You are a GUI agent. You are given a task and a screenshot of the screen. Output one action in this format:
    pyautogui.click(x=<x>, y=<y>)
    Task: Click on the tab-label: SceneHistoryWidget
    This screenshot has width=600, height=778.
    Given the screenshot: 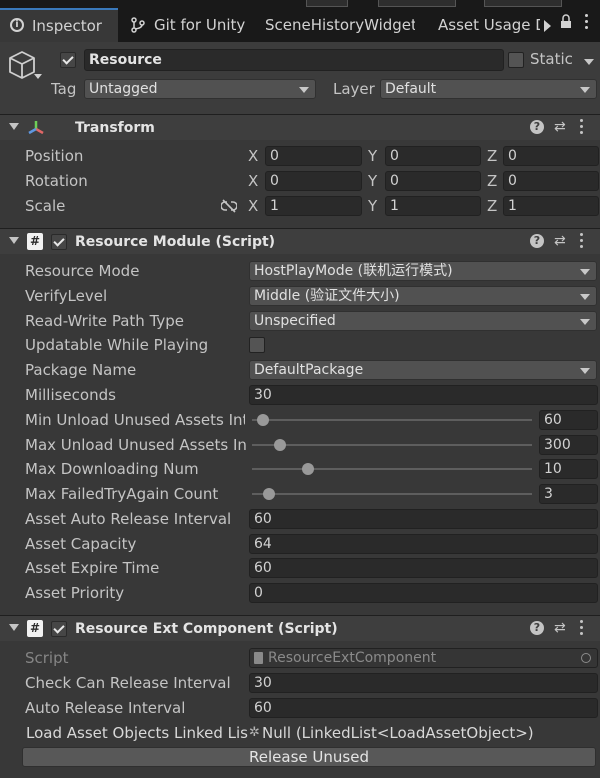 What is the action you would take?
    pyautogui.click(x=340, y=25)
    